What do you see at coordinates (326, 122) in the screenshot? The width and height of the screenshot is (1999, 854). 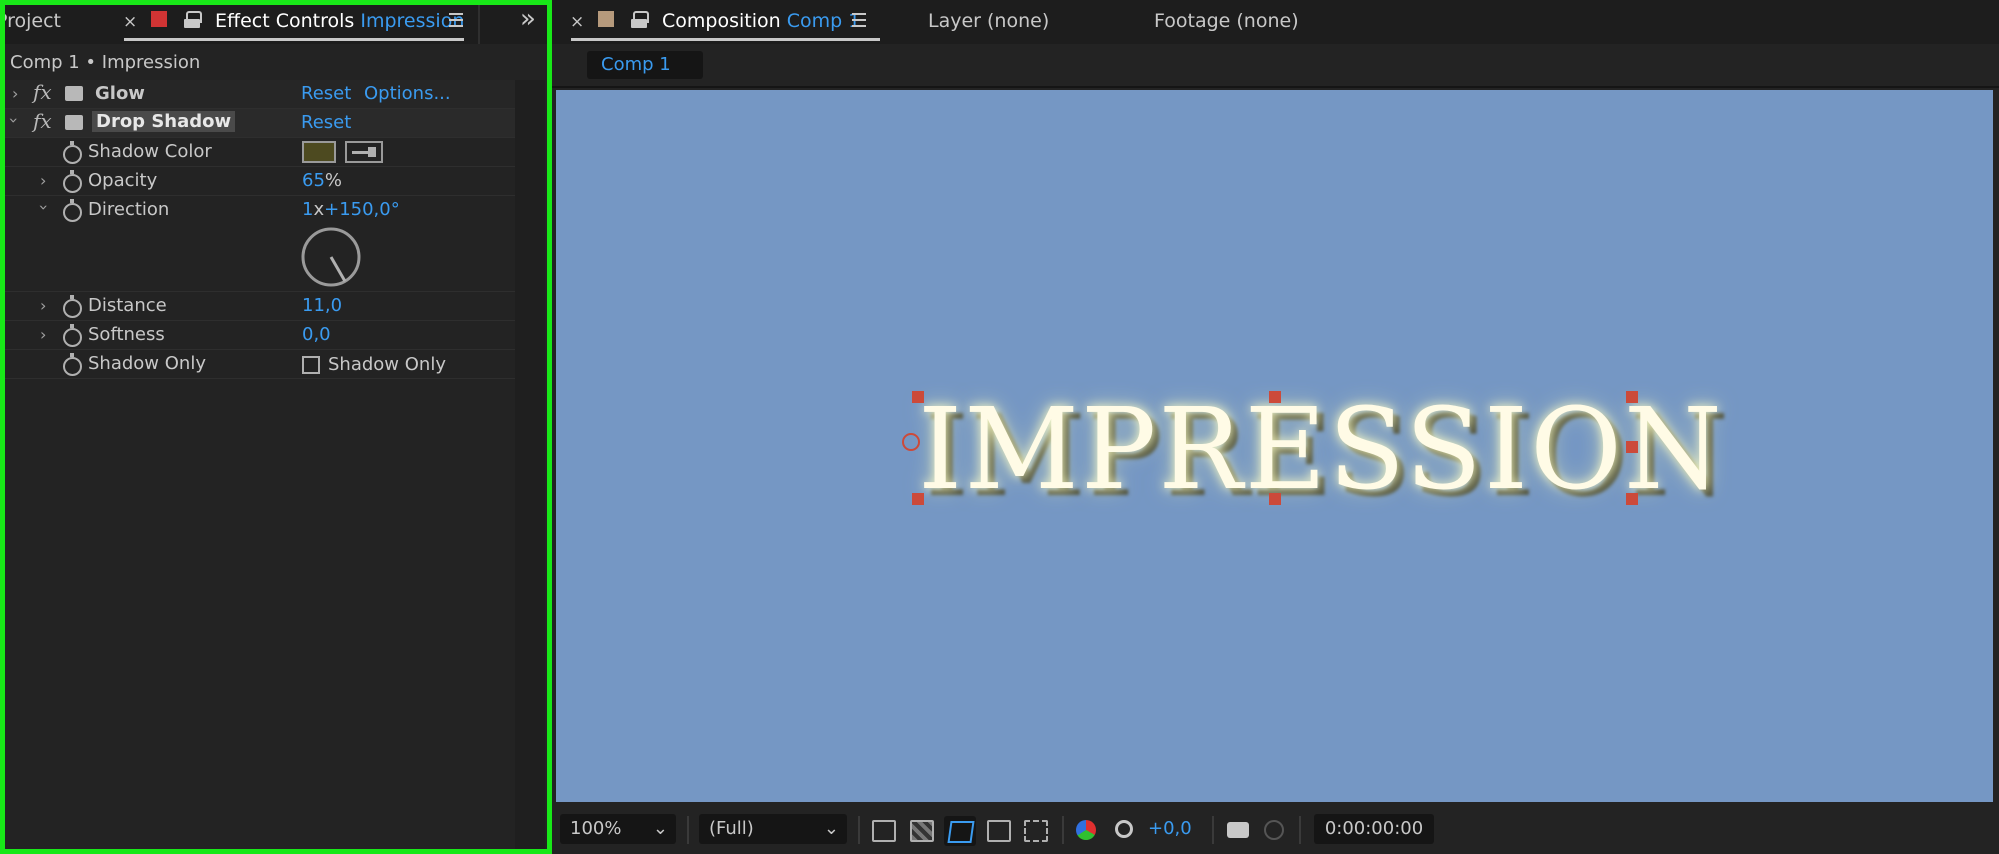 I see `drop-shadow-reset-link: Reset` at bounding box center [326, 122].